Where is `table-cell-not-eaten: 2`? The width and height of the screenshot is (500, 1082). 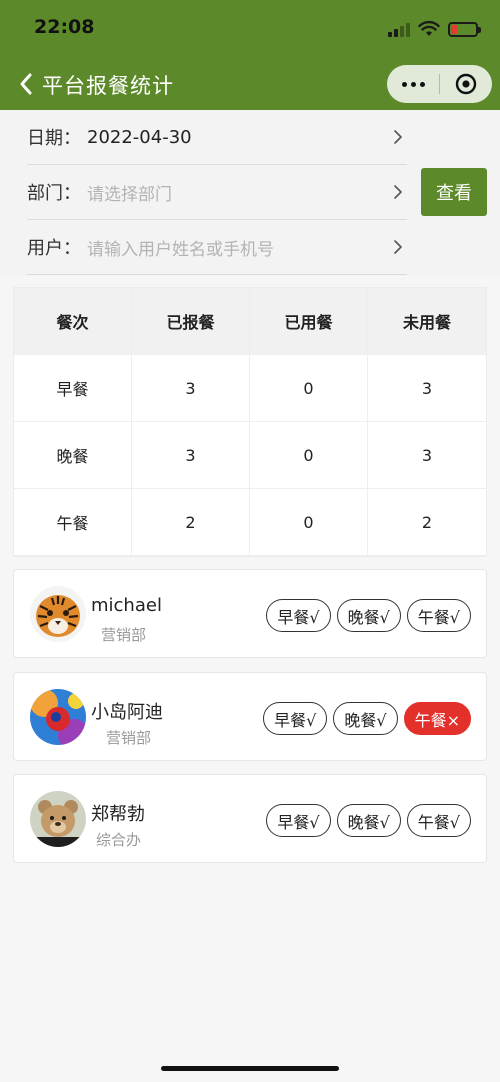
table-cell-not-eaten: 2 is located at coordinates (427, 522).